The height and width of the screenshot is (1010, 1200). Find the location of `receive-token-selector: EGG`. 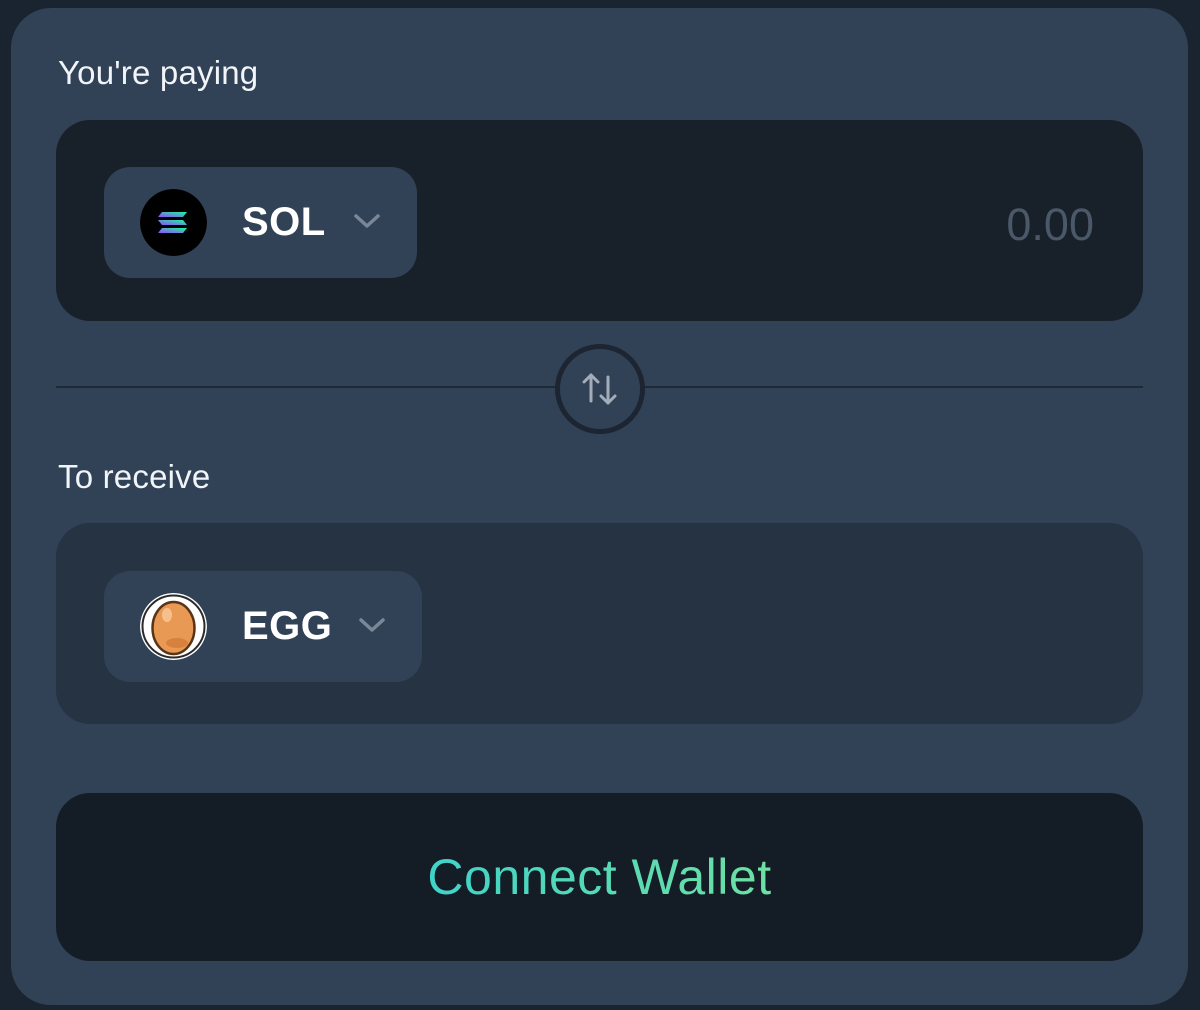

receive-token-selector: EGG is located at coordinates (263, 626).